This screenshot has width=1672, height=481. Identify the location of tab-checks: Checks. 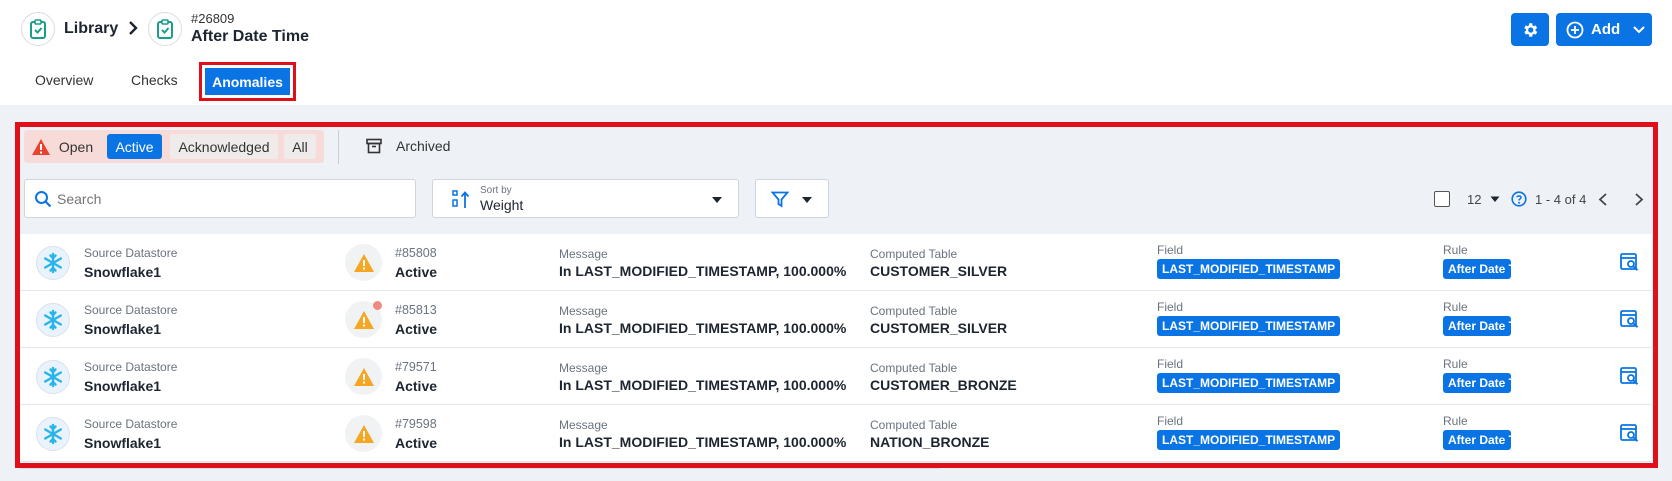
(154, 80).